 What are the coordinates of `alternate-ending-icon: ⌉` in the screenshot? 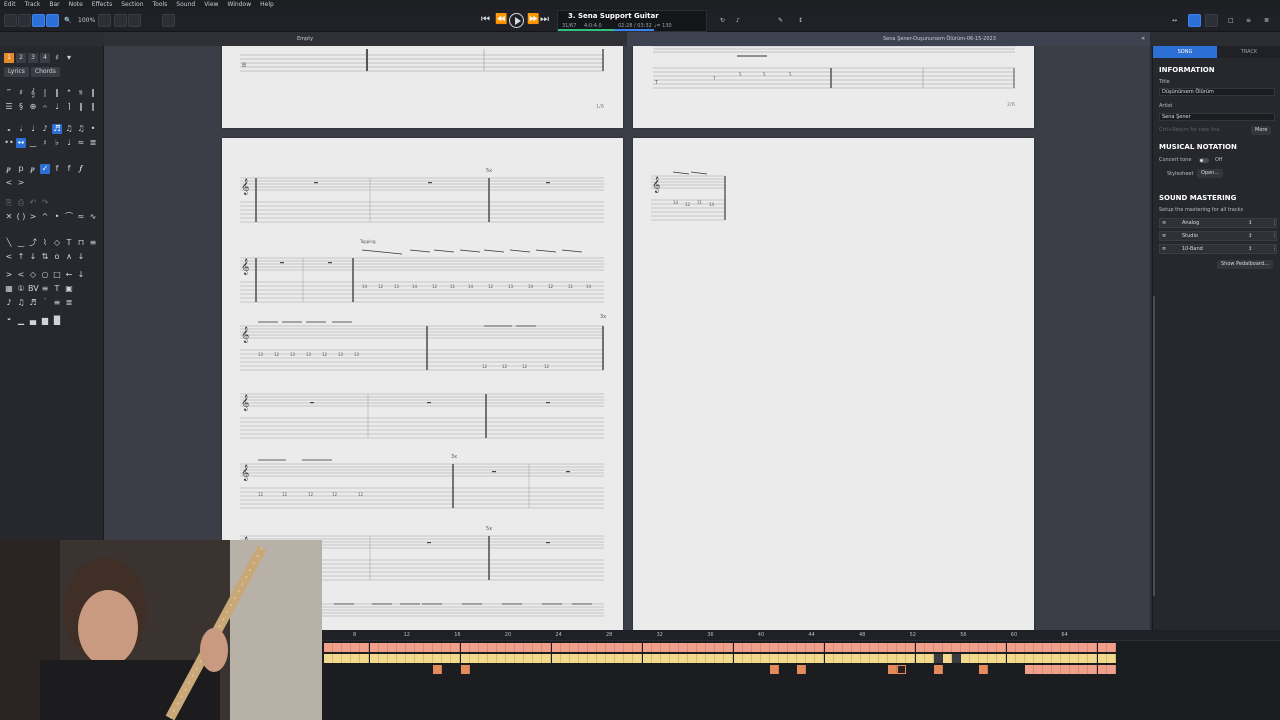 It's located at (69, 107).